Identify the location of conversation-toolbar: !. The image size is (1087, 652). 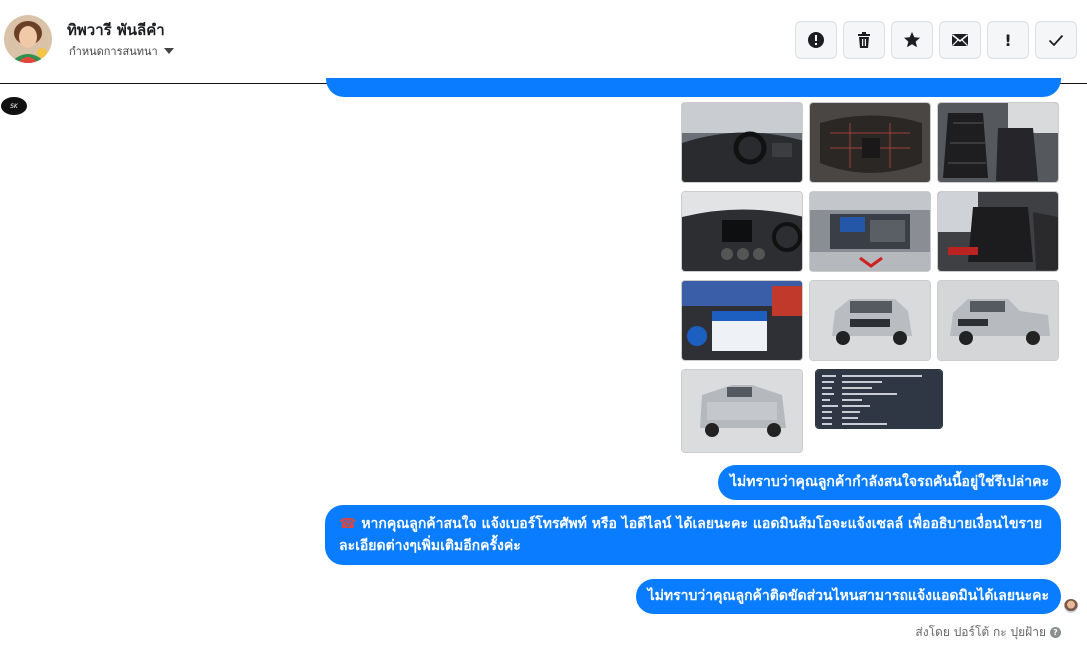
(936, 40).